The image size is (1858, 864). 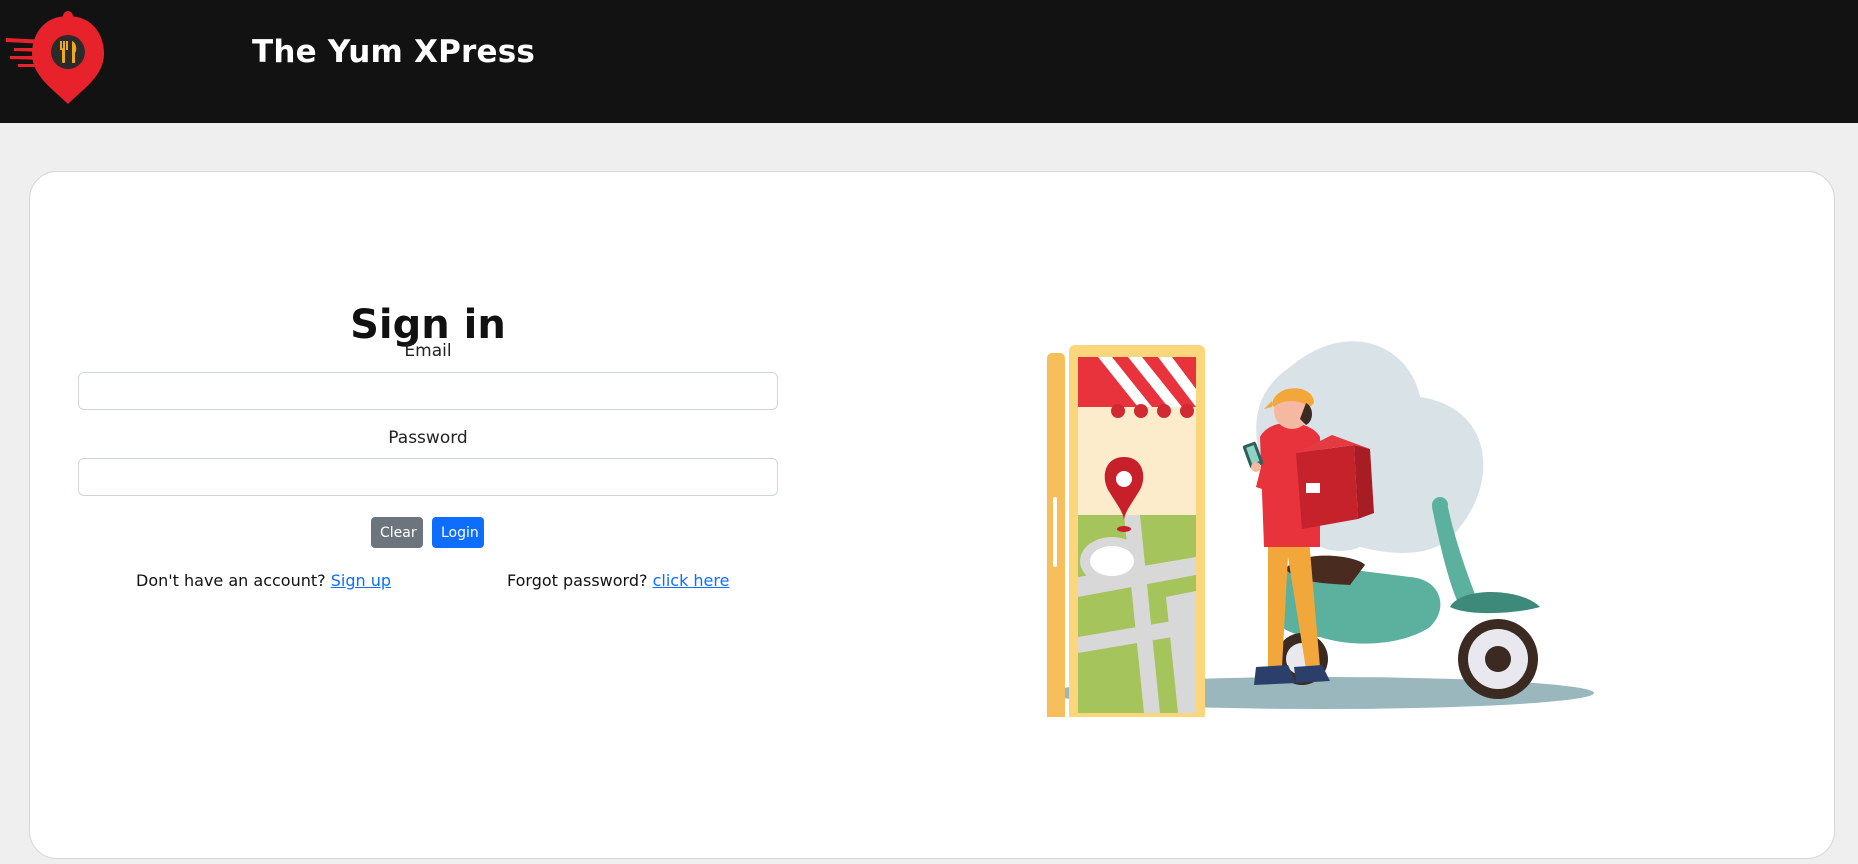 I want to click on signup-link: Sign up, so click(x=361, y=580).